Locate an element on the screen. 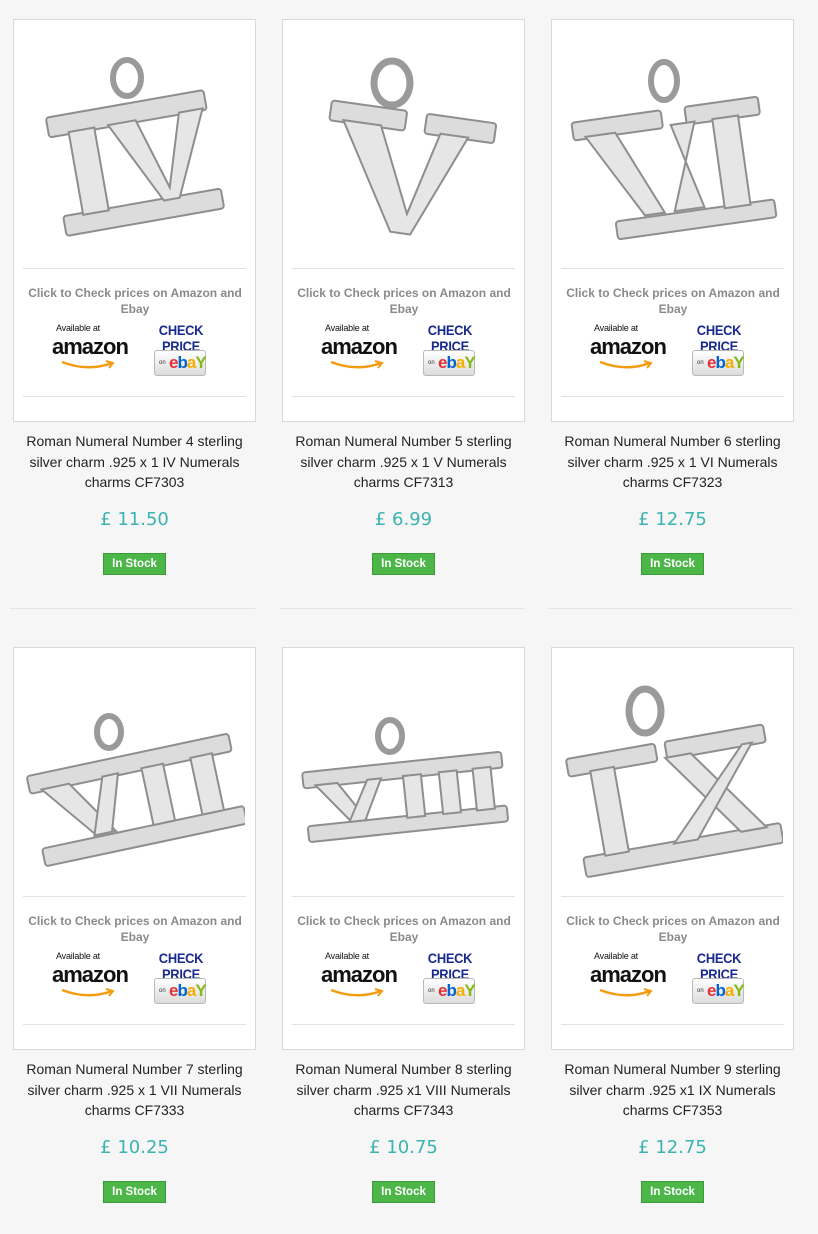  product-price: £ 6.99 is located at coordinates (403, 519).